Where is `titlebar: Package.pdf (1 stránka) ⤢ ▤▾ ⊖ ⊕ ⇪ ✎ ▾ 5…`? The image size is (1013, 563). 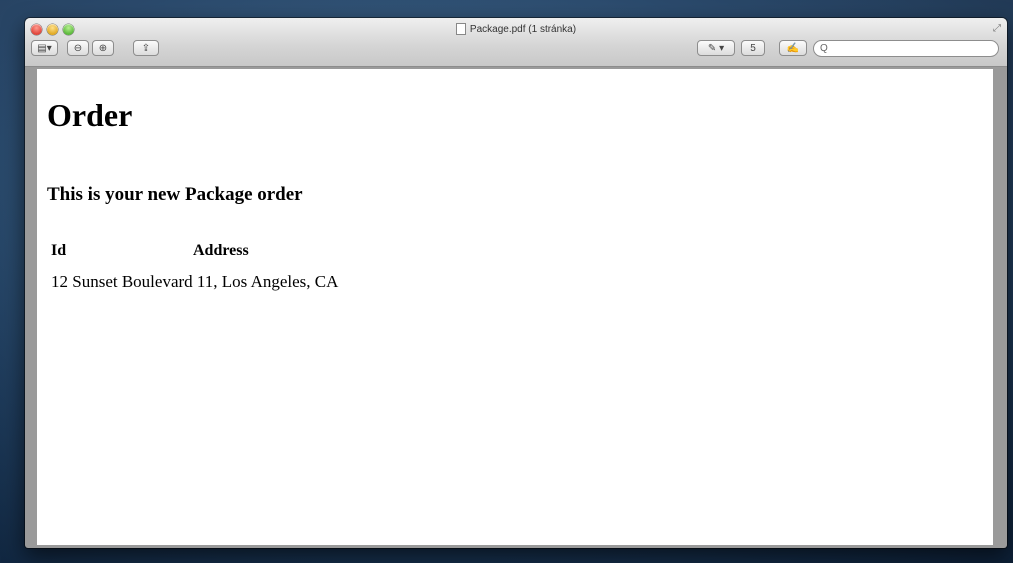
titlebar: Package.pdf (1 stránka) ⤢ ▤▾ ⊖ ⊕ ⇪ ✎ ▾ 5… is located at coordinates (516, 42).